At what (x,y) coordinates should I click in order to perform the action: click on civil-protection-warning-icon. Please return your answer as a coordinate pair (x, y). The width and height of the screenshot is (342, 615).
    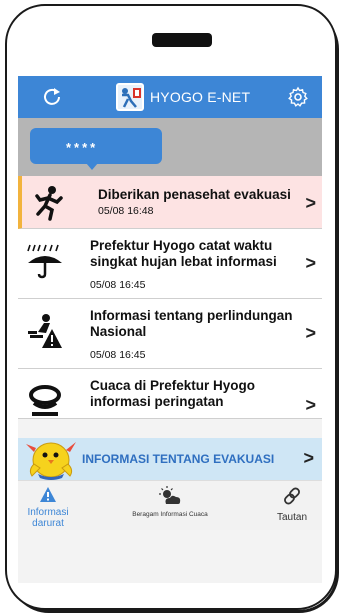
    Looking at the image, I should click on (45, 331).